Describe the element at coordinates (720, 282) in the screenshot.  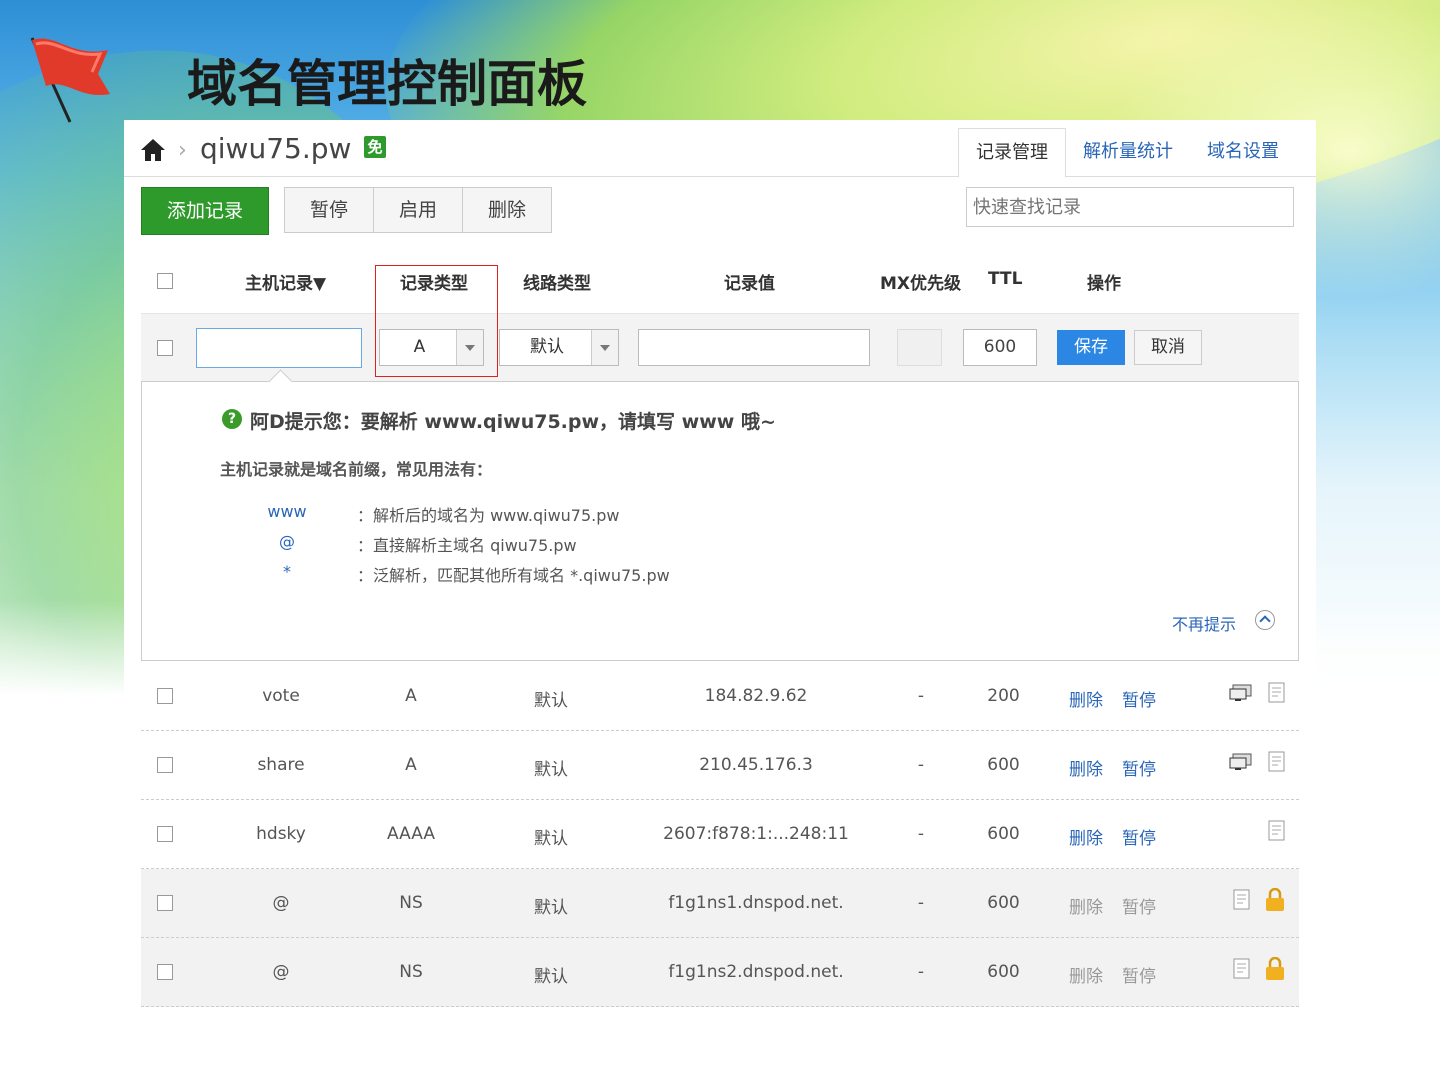
I see `table-header: 主机记录▼ 记录类型 线路类型 记录值 MX优先级 TTL 操作` at that location.